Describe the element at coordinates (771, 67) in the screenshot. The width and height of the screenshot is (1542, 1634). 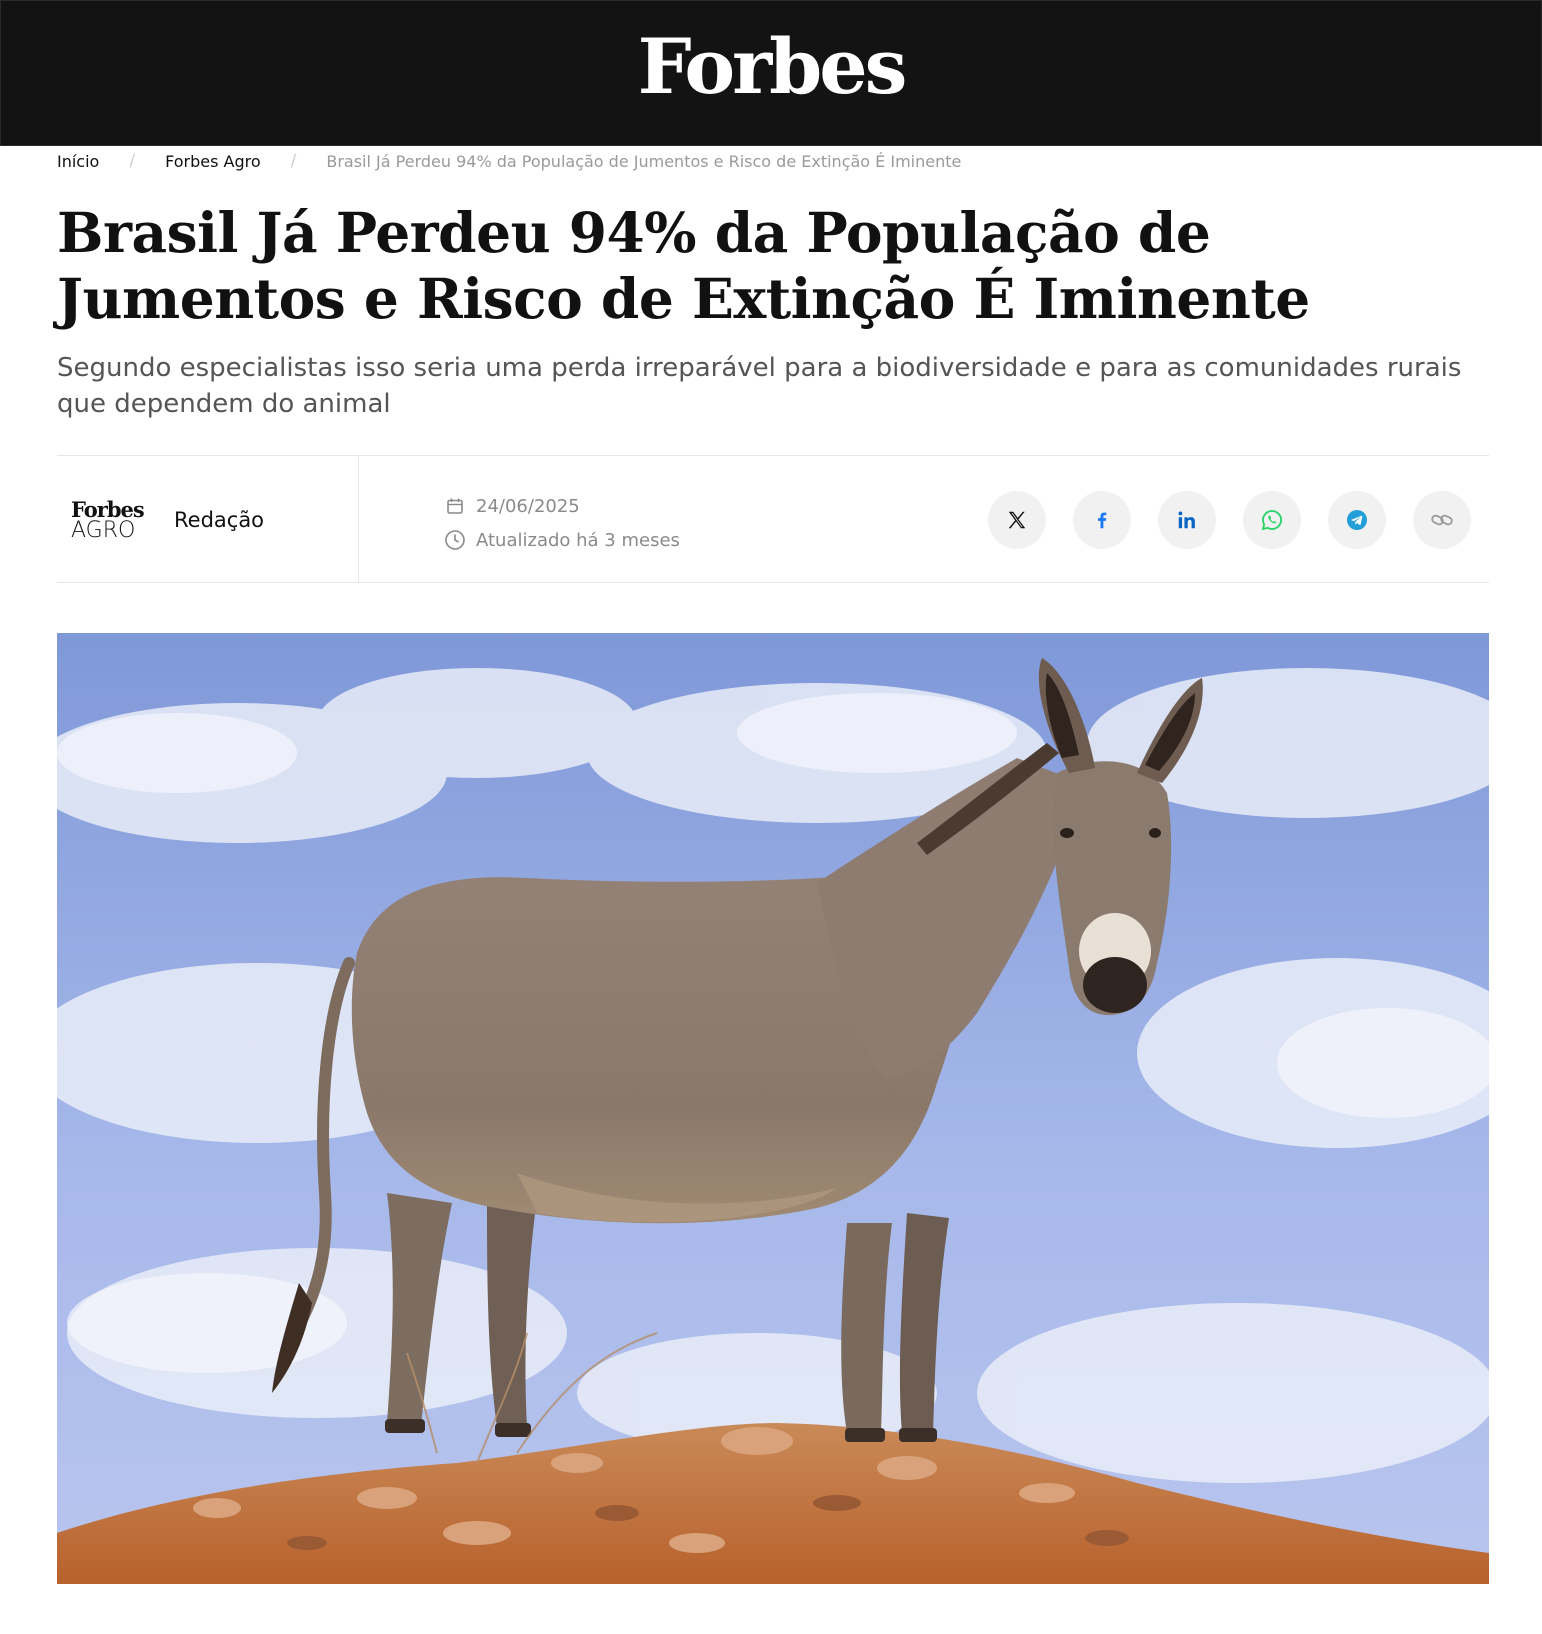
I see `forbes-logo: Forbes` at that location.